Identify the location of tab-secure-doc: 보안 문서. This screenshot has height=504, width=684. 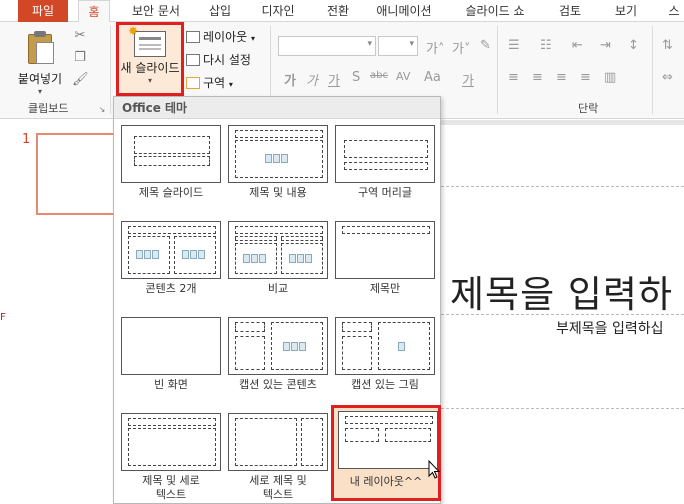
(156, 11).